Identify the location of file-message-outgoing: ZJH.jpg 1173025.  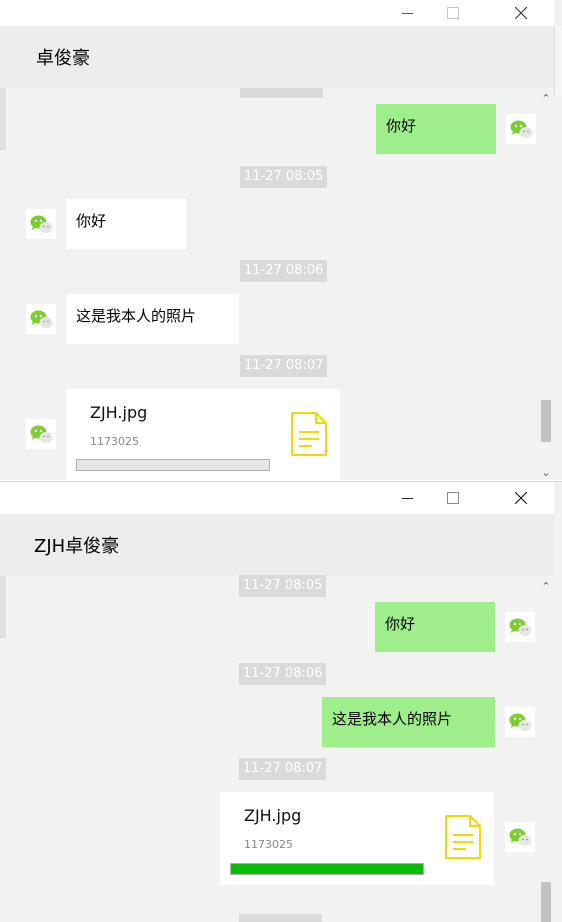
(357, 838).